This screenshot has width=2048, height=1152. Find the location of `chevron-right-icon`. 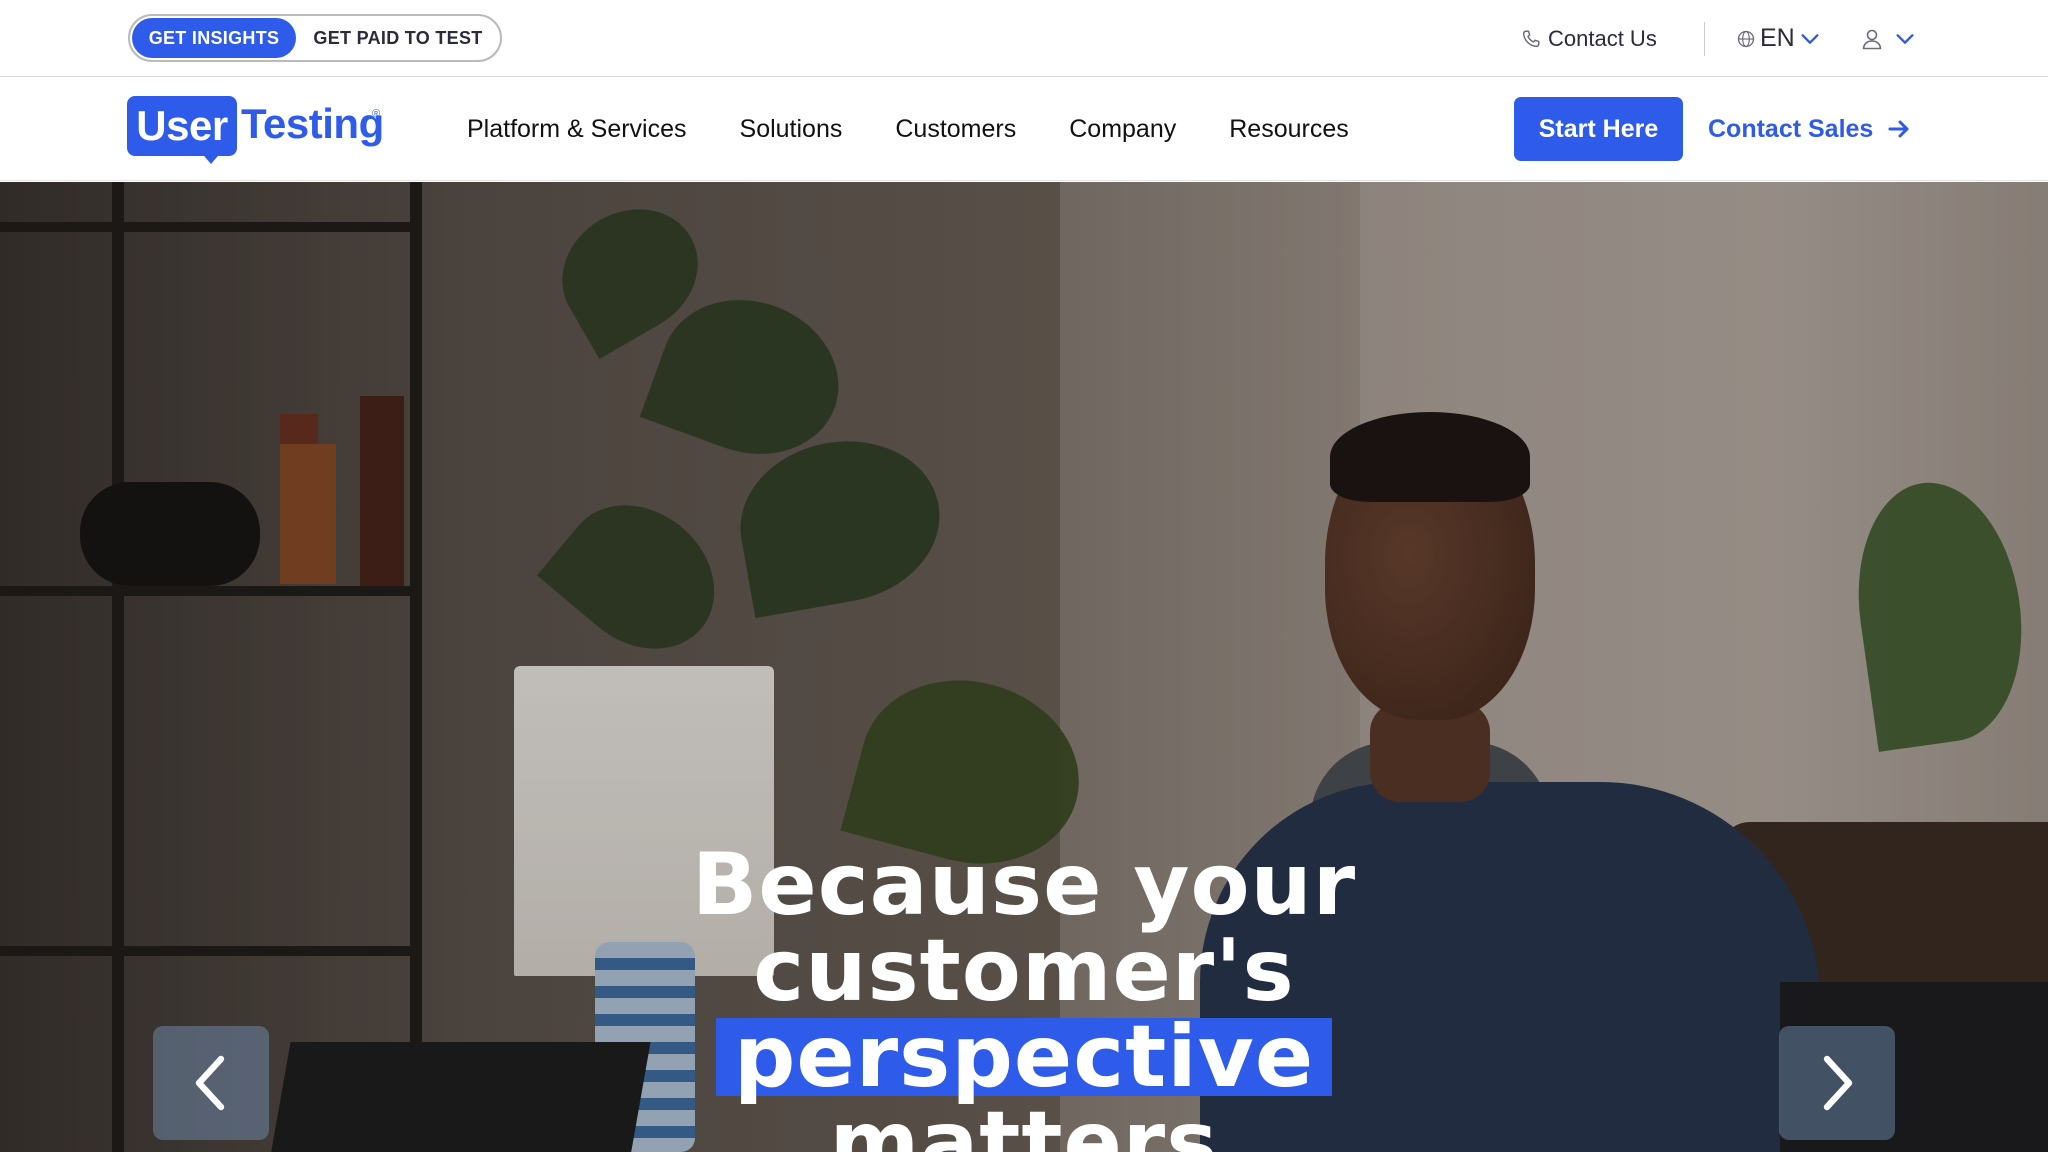

chevron-right-icon is located at coordinates (1838, 1083).